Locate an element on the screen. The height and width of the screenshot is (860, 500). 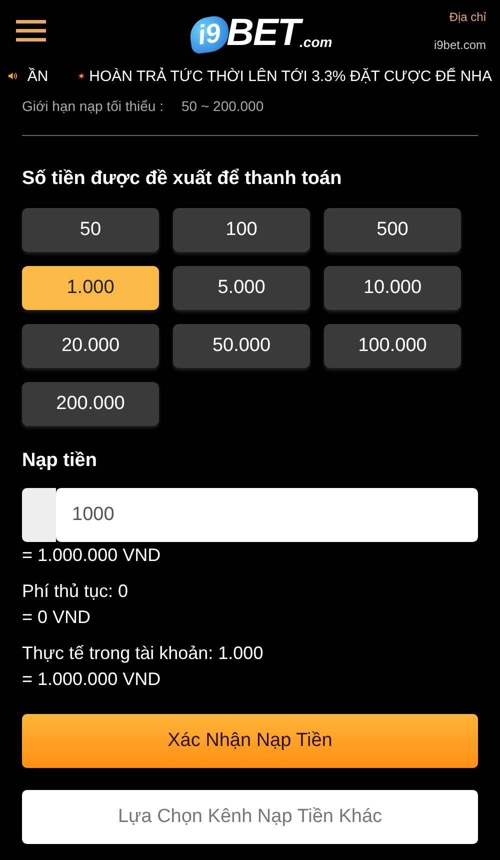
actual-converted: = 1.000.000 VND is located at coordinates (91, 679).